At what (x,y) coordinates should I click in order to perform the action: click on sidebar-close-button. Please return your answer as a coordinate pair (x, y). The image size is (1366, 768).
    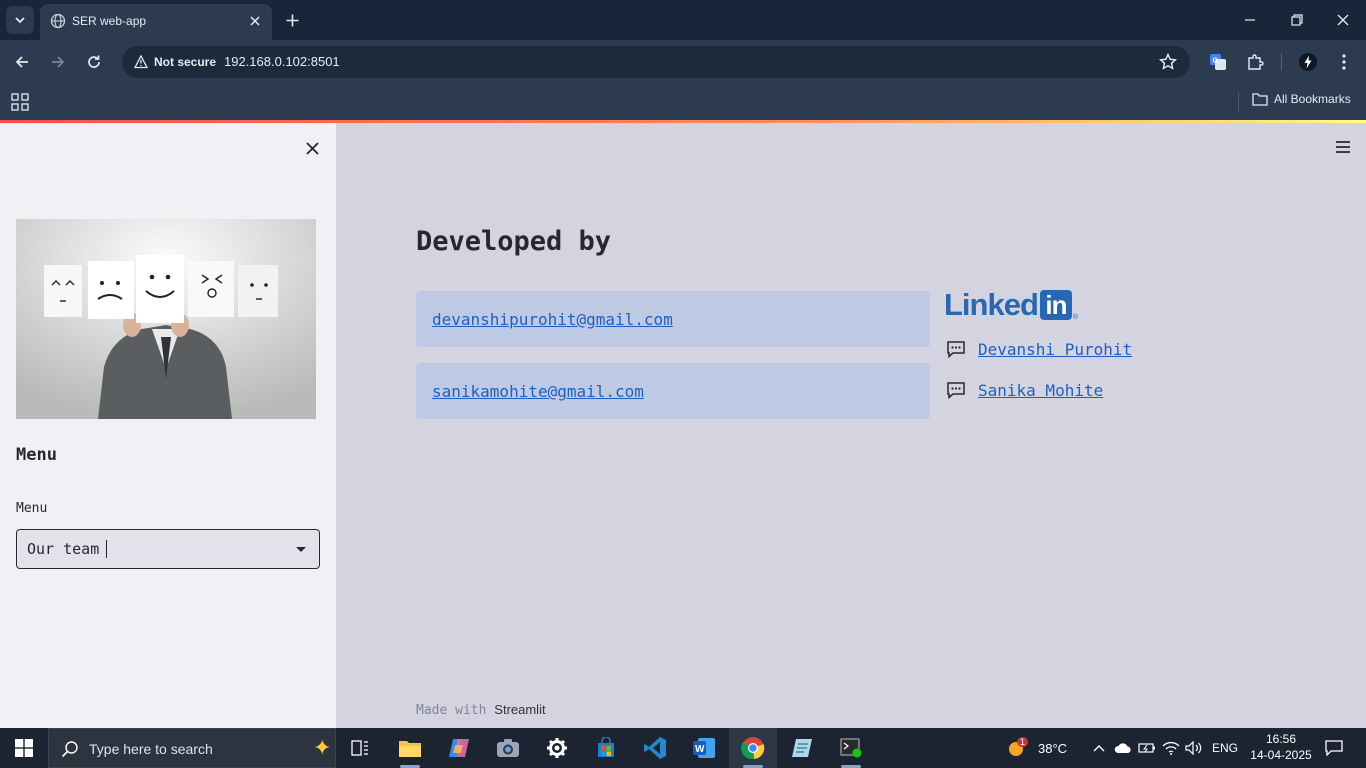
    Looking at the image, I should click on (312, 148).